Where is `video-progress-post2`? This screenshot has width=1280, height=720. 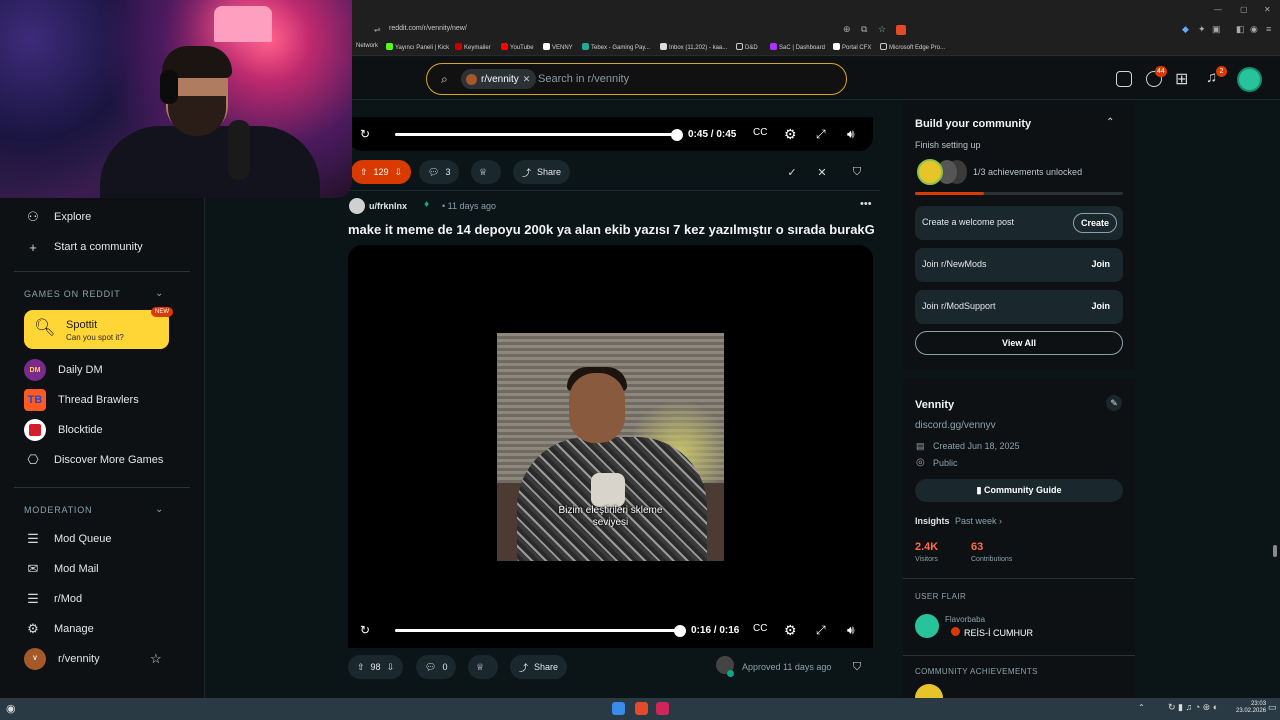 video-progress-post2 is located at coordinates (537, 630).